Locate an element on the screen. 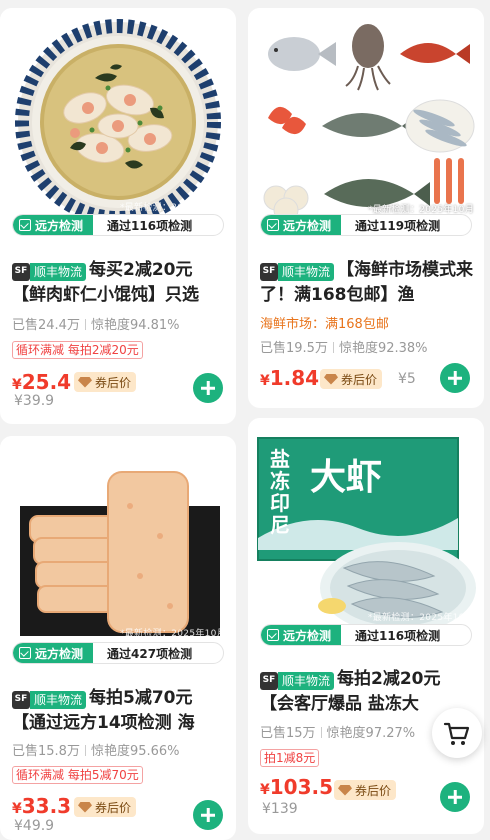 This screenshot has width=490, height=840. price: ¥1.84 is located at coordinates (290, 378).